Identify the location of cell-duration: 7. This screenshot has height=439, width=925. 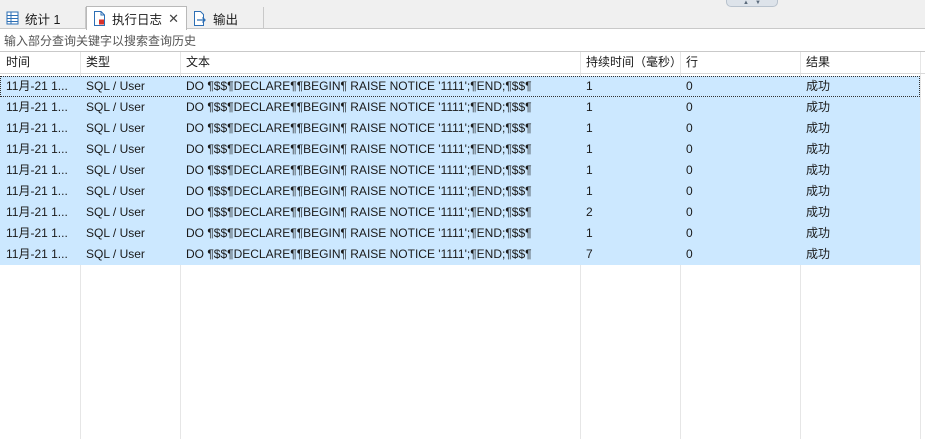
(589, 254).